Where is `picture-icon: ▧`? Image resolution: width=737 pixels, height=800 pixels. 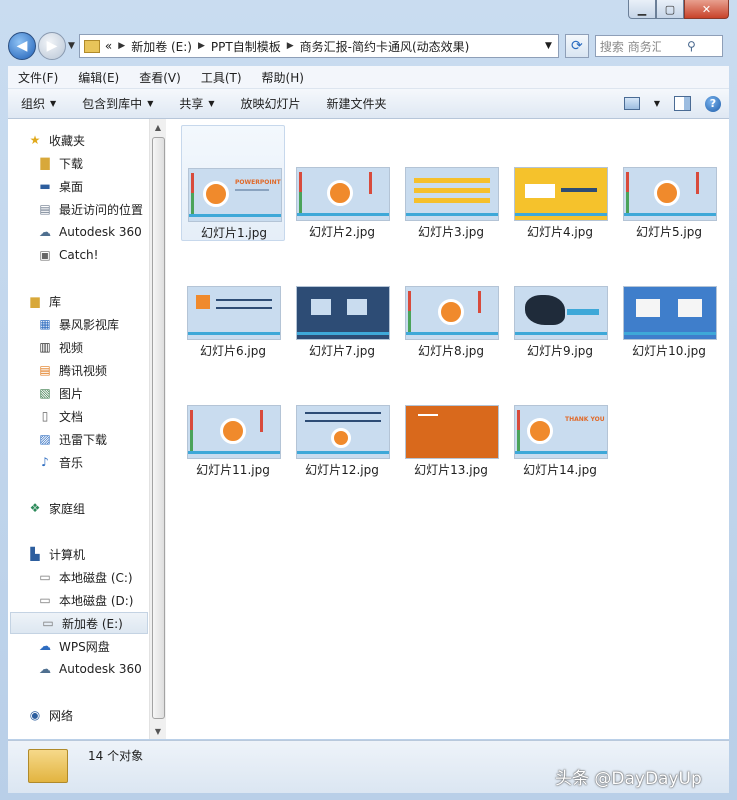 picture-icon: ▧ is located at coordinates (45, 393).